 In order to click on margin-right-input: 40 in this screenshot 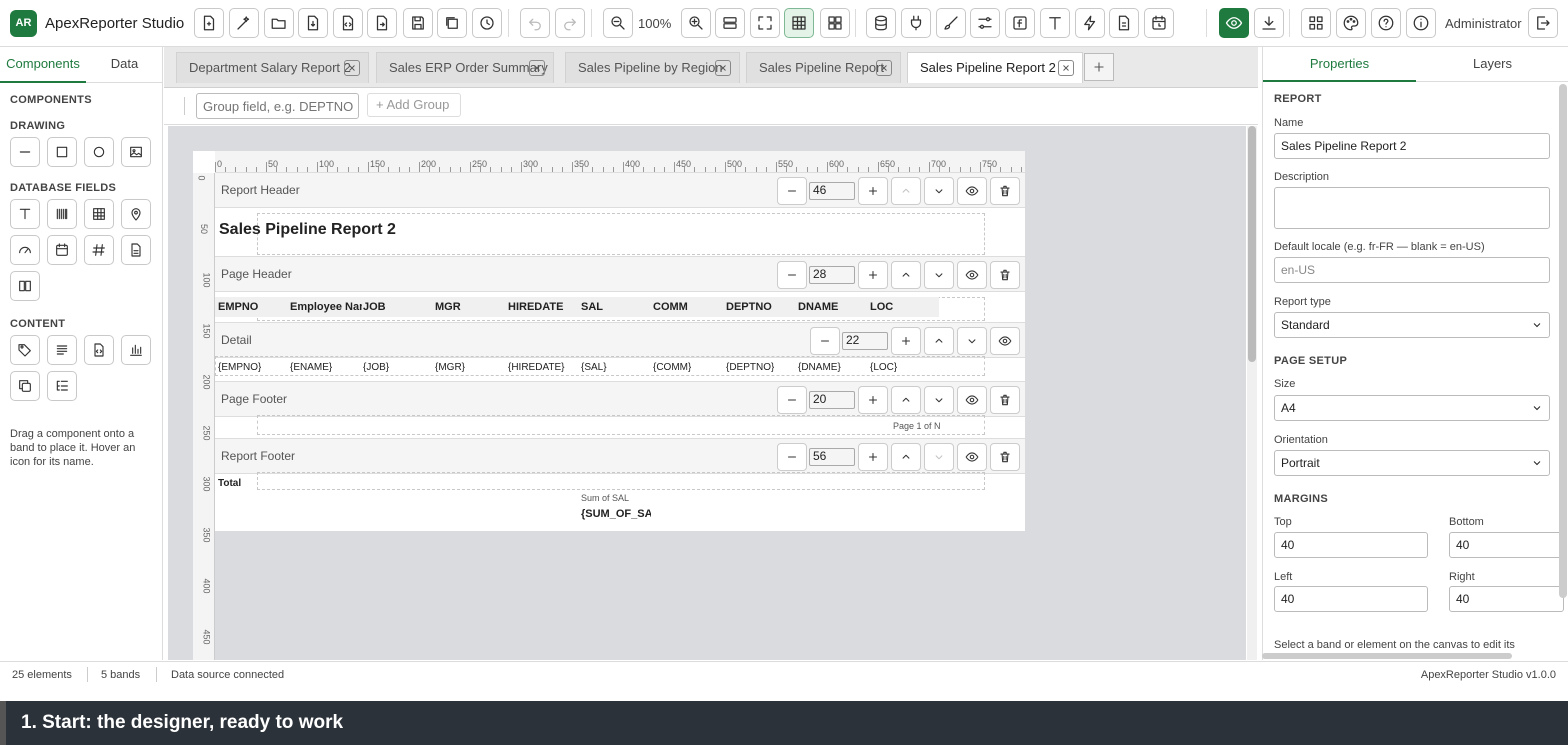, I will do `click(1506, 599)`.